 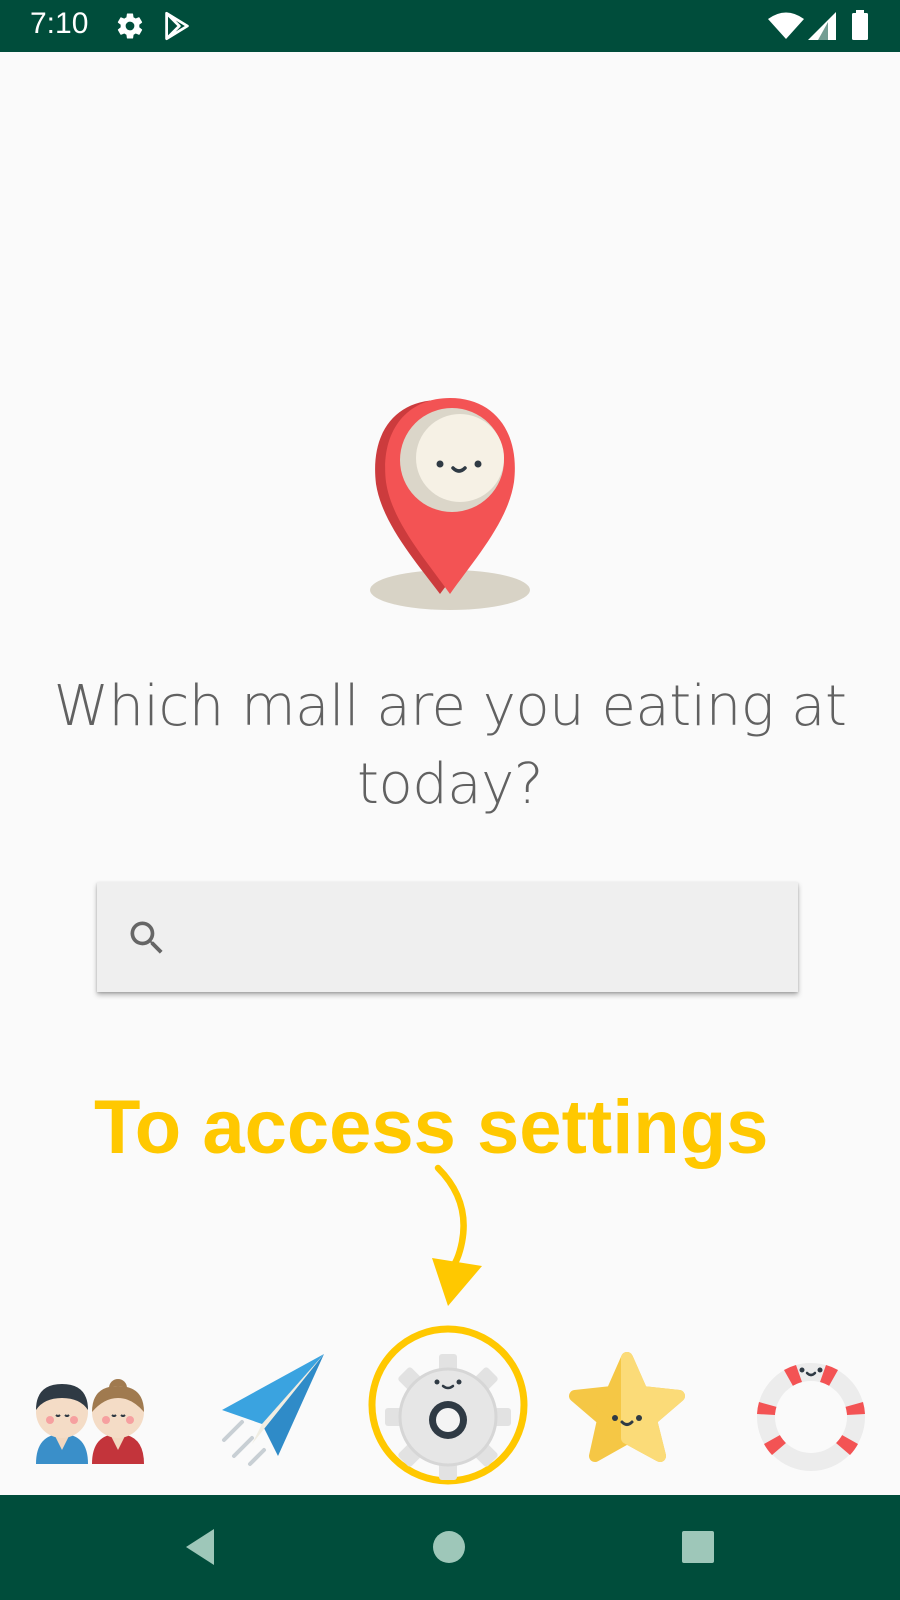 What do you see at coordinates (630, 1417) in the screenshot?
I see `favorites-star-icon` at bounding box center [630, 1417].